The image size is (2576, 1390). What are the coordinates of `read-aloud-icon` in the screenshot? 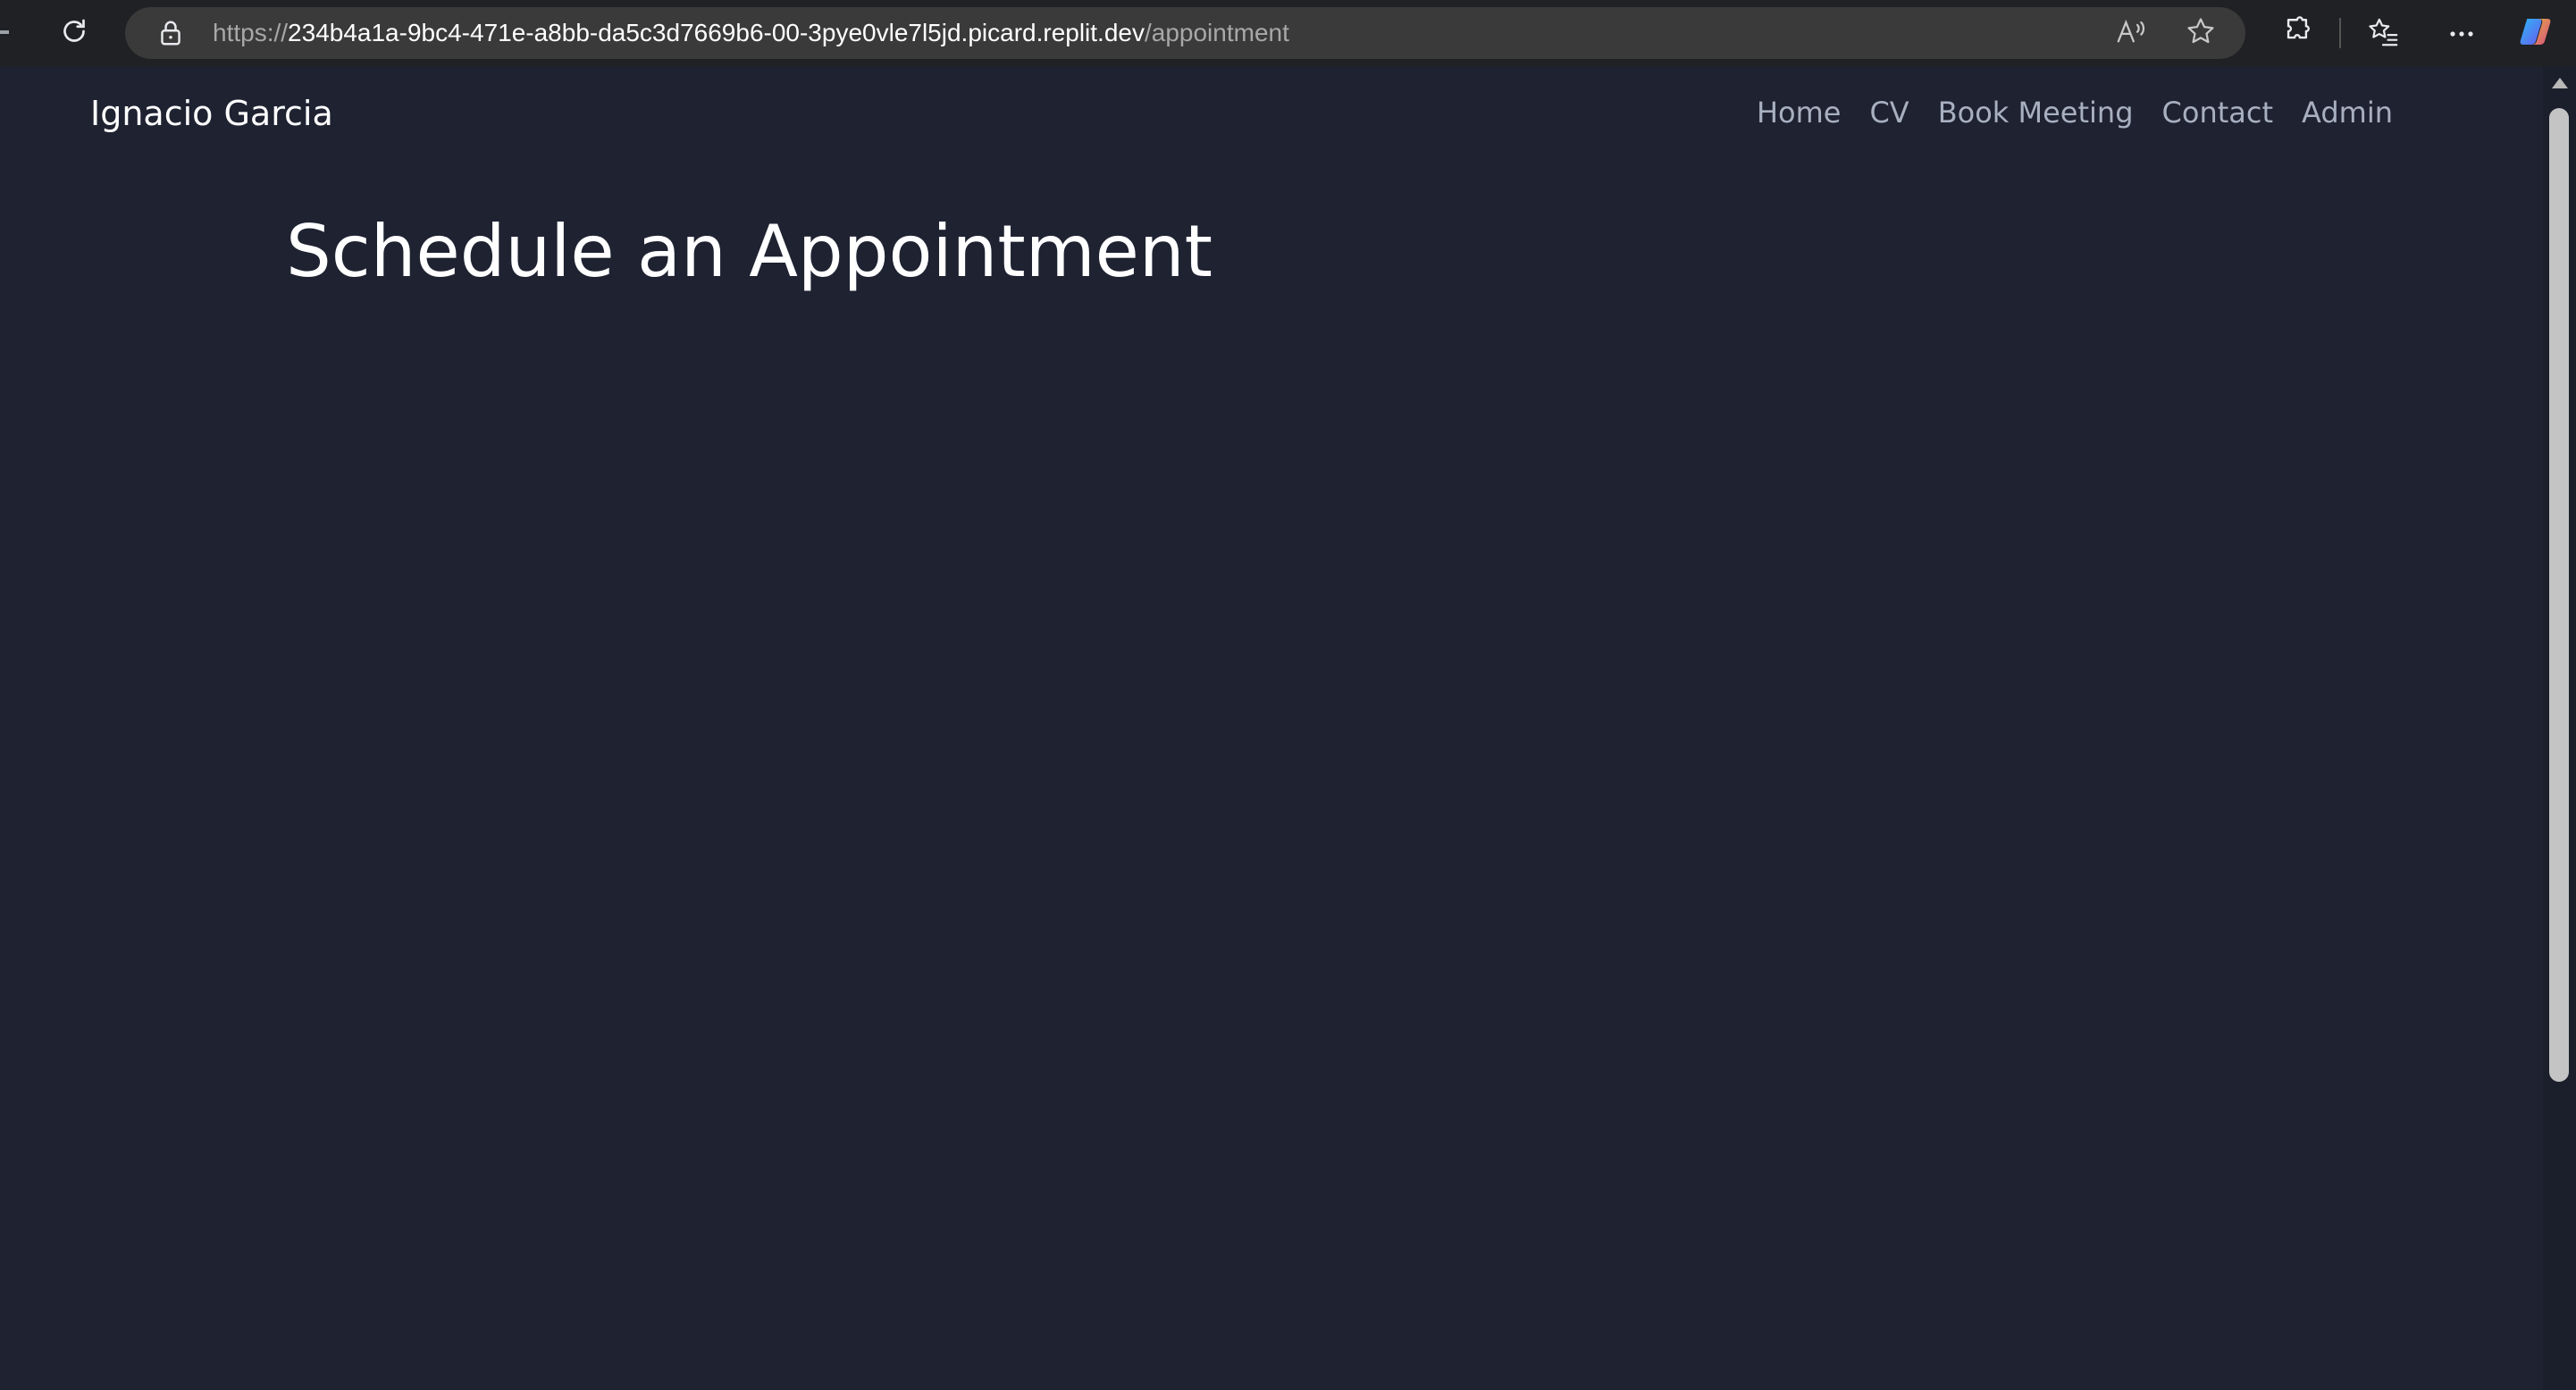 It's located at (2131, 33).